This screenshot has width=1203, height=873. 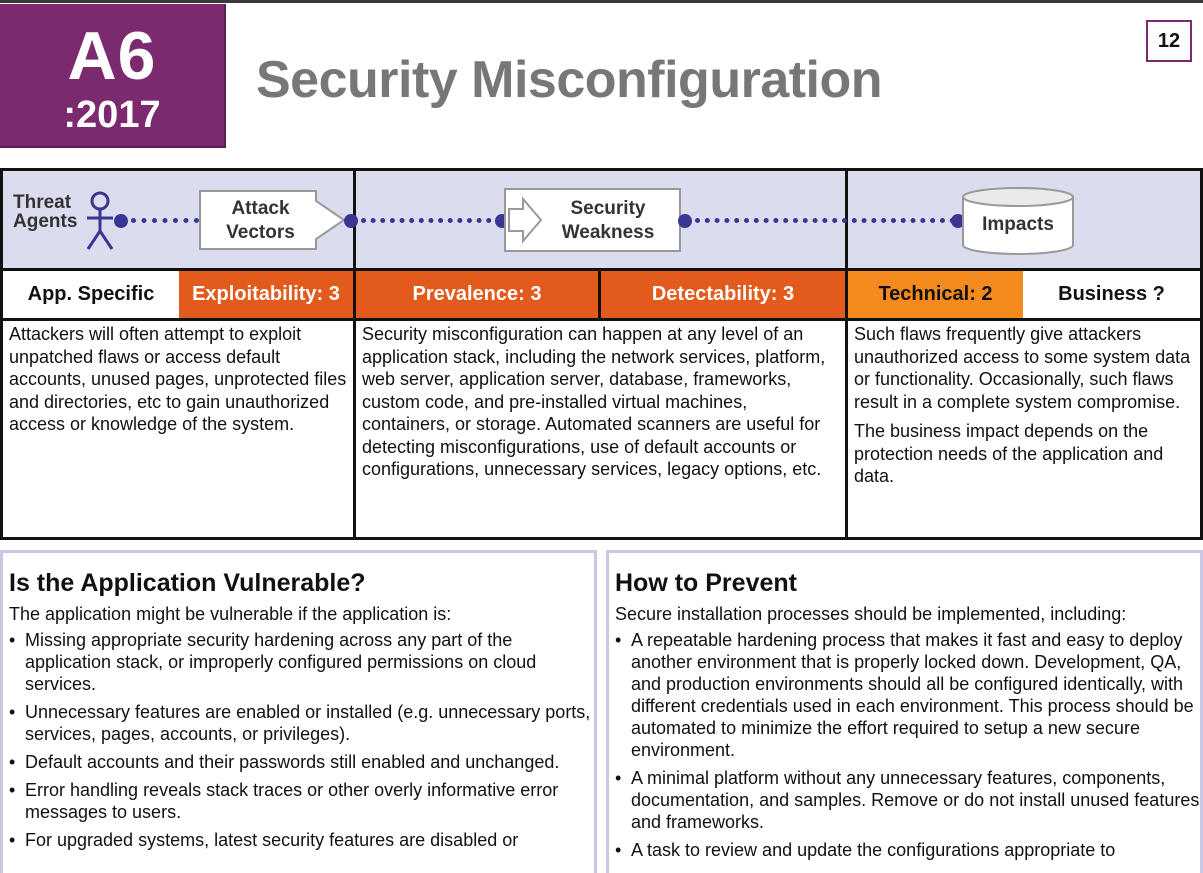 What do you see at coordinates (601, 1) in the screenshot?
I see `top-rule` at bounding box center [601, 1].